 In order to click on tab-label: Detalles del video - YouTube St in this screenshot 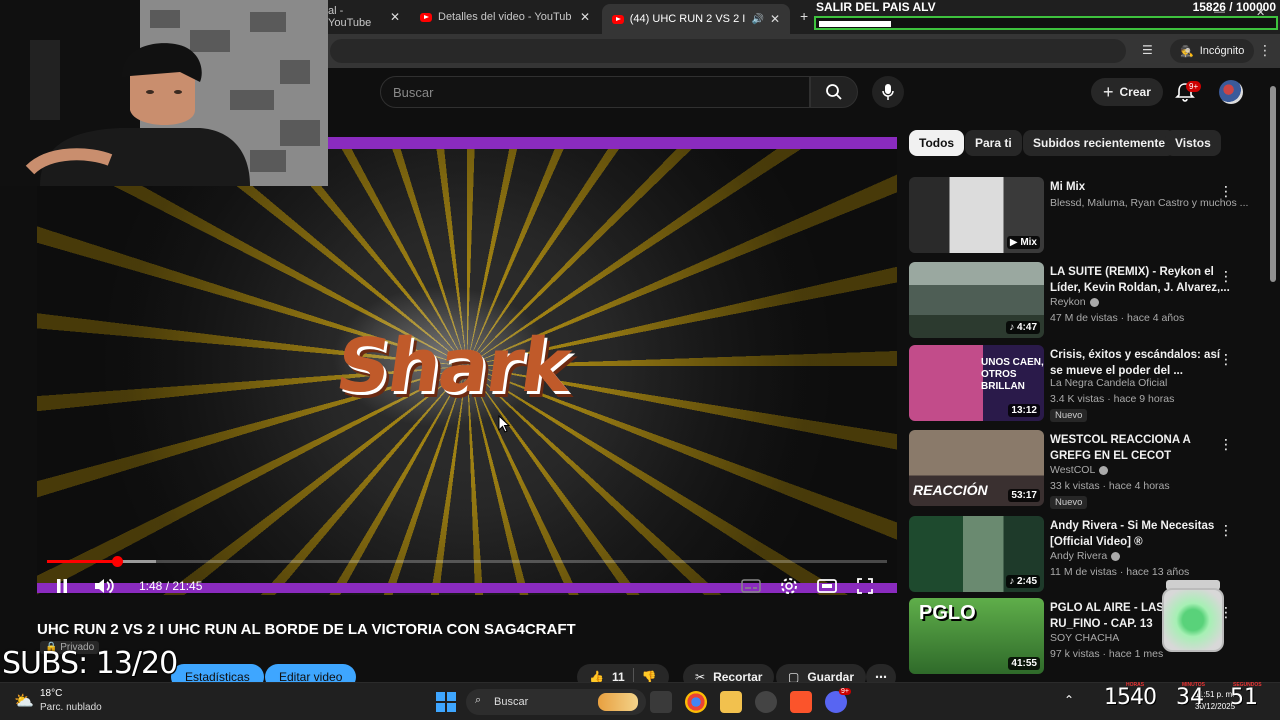, I will do `click(505, 17)`.